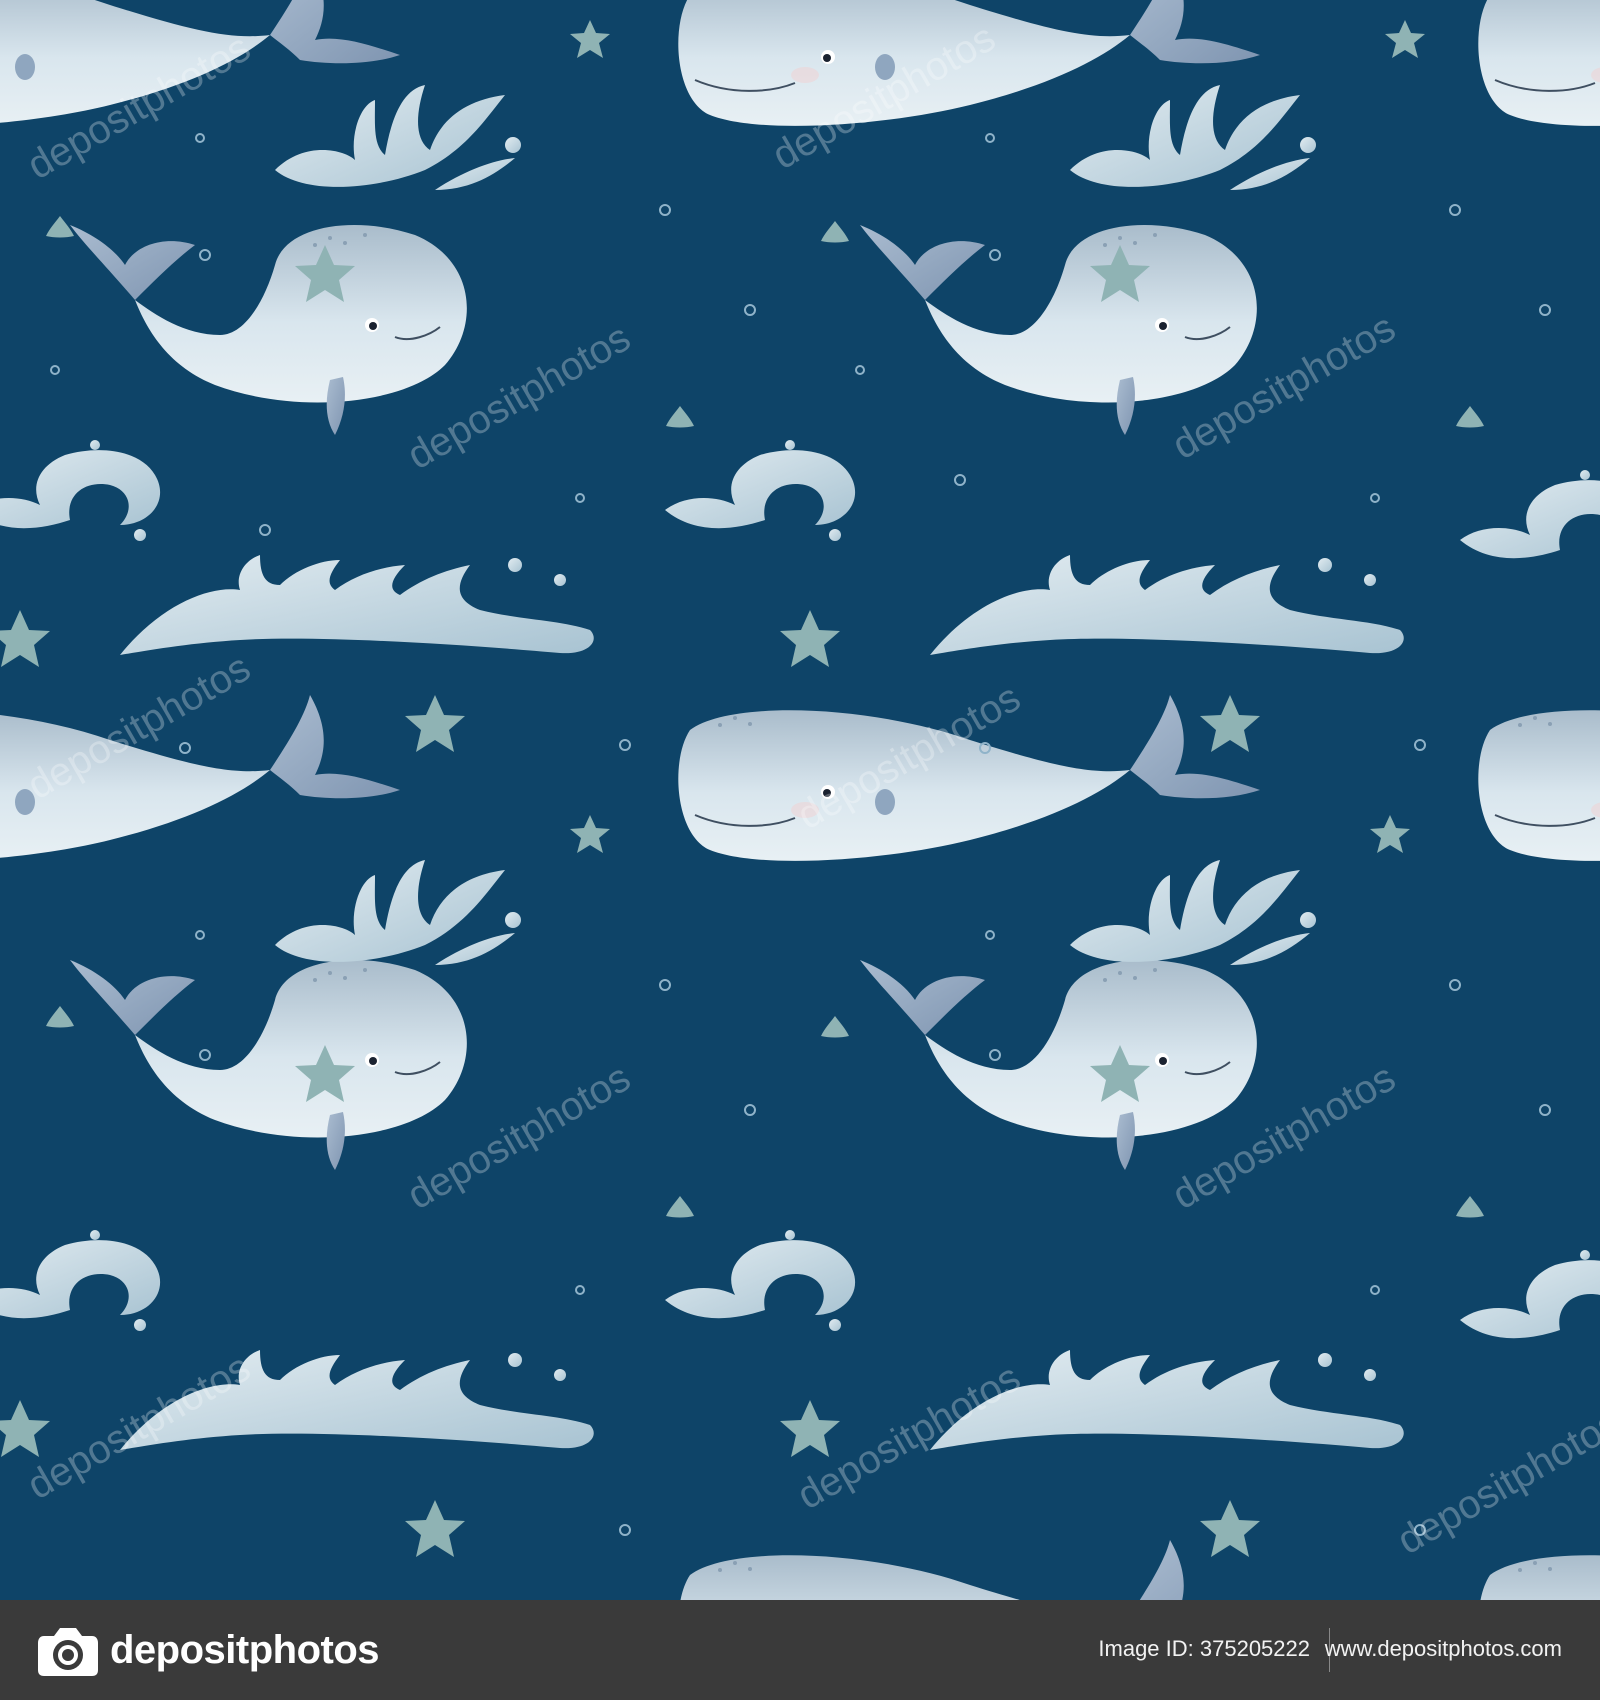 This screenshot has height=1700, width=1600. What do you see at coordinates (1443, 1649) in the screenshot?
I see `site-link: www.depositphotos.com` at bounding box center [1443, 1649].